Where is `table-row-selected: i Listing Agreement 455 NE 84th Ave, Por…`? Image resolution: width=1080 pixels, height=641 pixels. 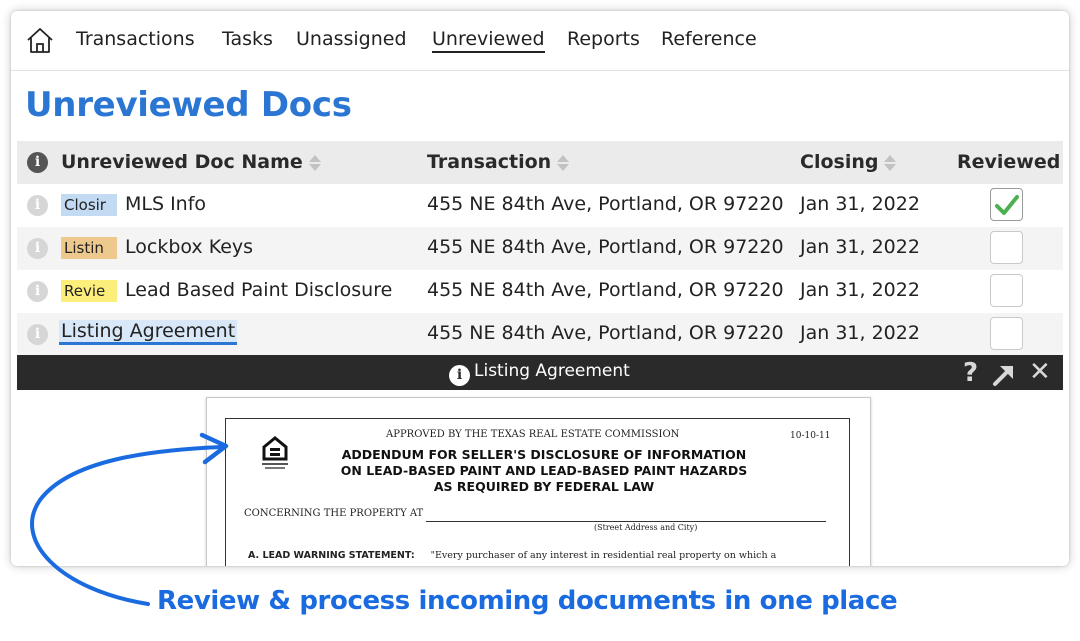
table-row-selected: i Listing Agreement 455 NE 84th Ave, Por… is located at coordinates (540, 334).